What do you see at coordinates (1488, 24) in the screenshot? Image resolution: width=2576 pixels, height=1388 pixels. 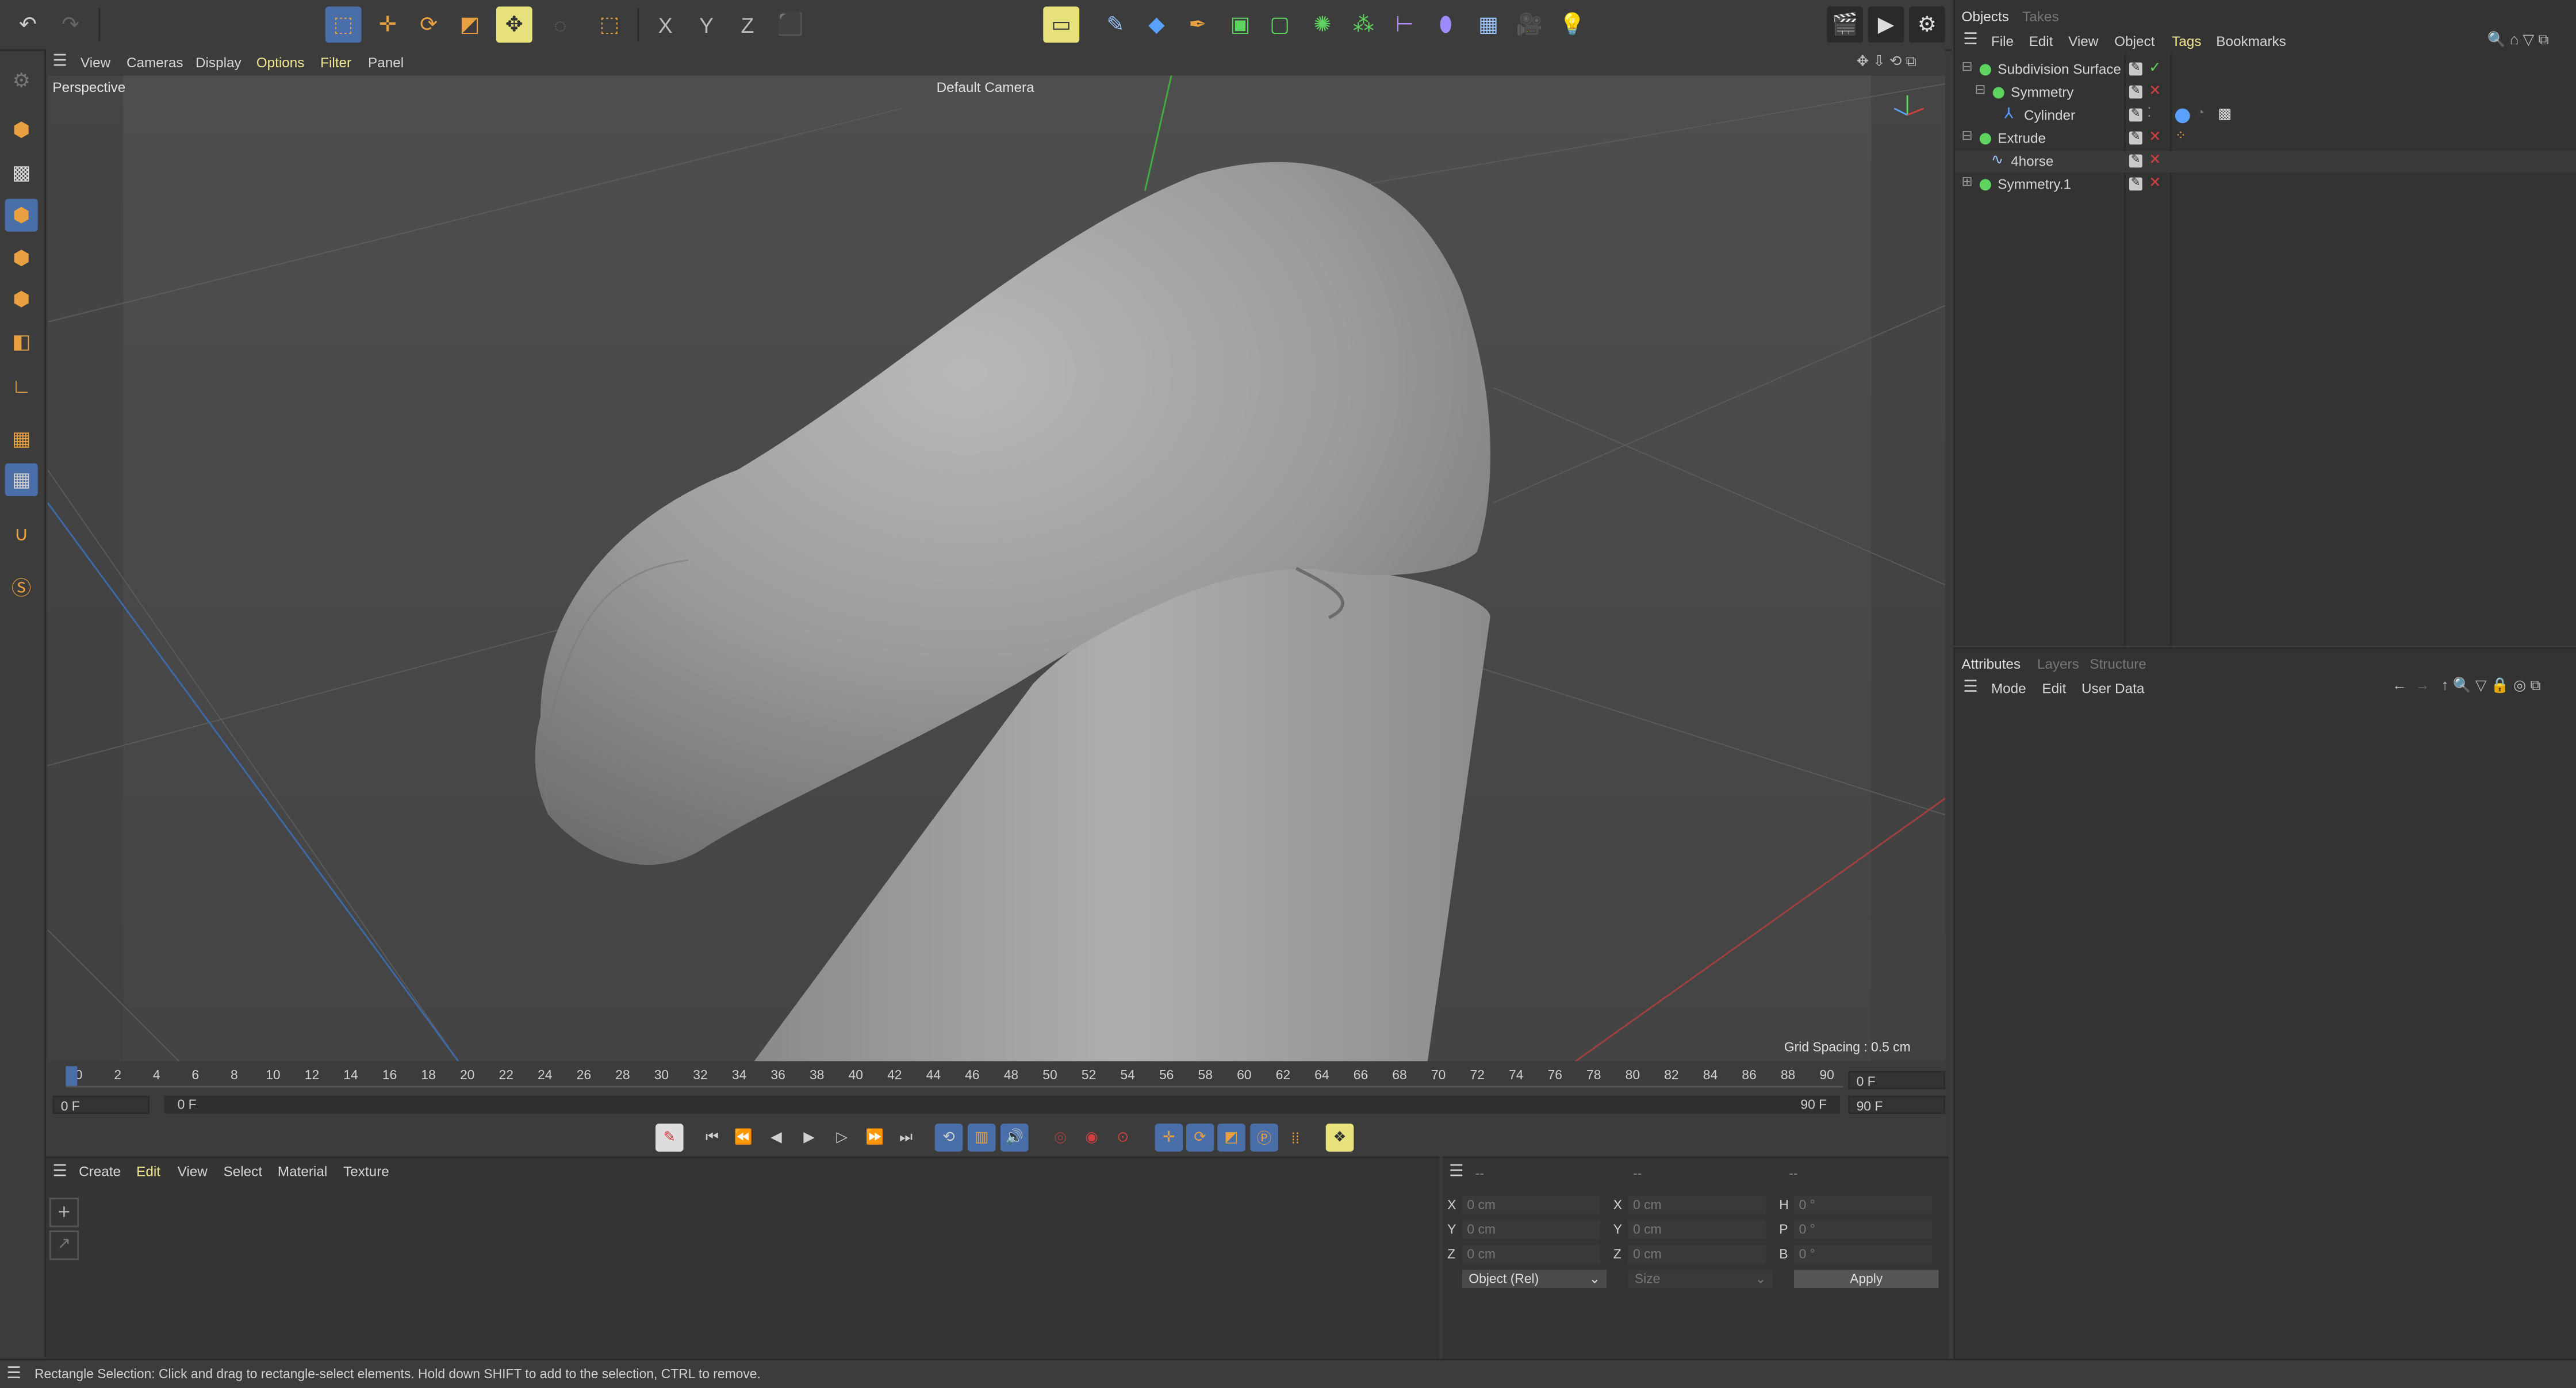 I see `floor-icon: ▦` at bounding box center [1488, 24].